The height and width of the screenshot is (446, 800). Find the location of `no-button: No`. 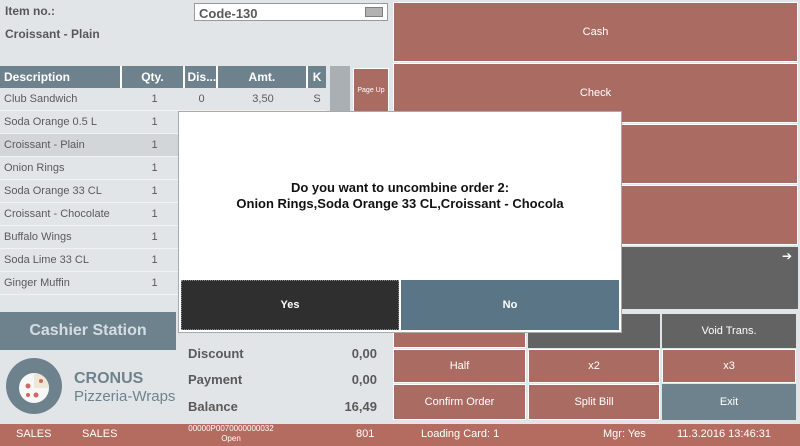

no-button: No is located at coordinates (510, 305).